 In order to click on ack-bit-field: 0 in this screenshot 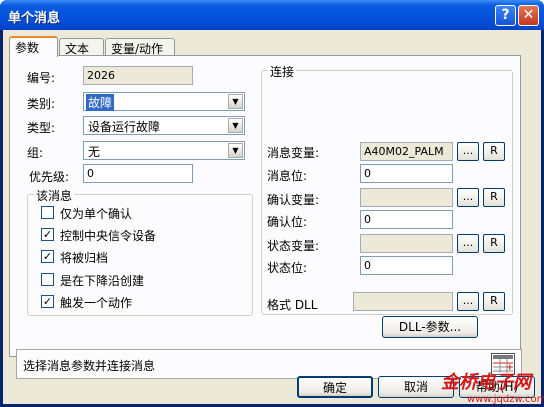, I will do `click(406, 219)`.